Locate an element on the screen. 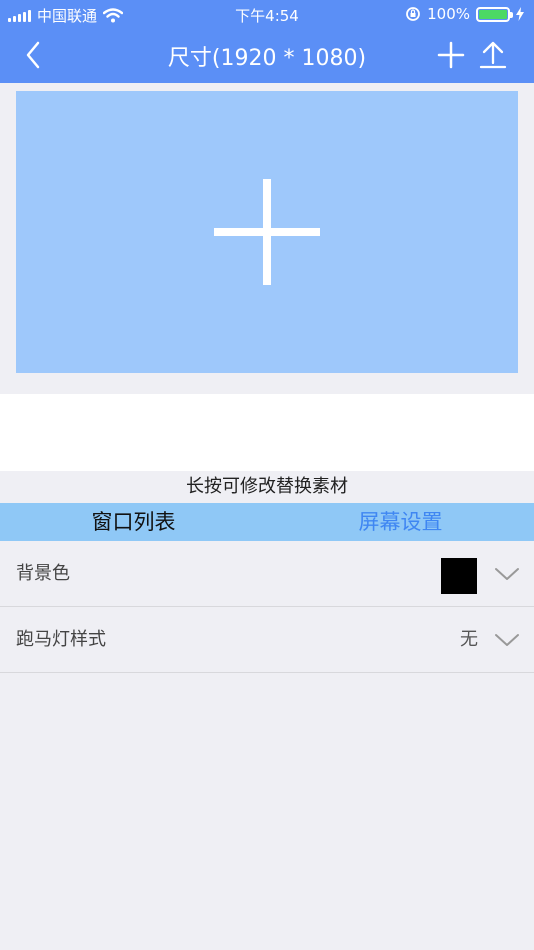 The image size is (534, 950). blank-panel is located at coordinates (267, 432).